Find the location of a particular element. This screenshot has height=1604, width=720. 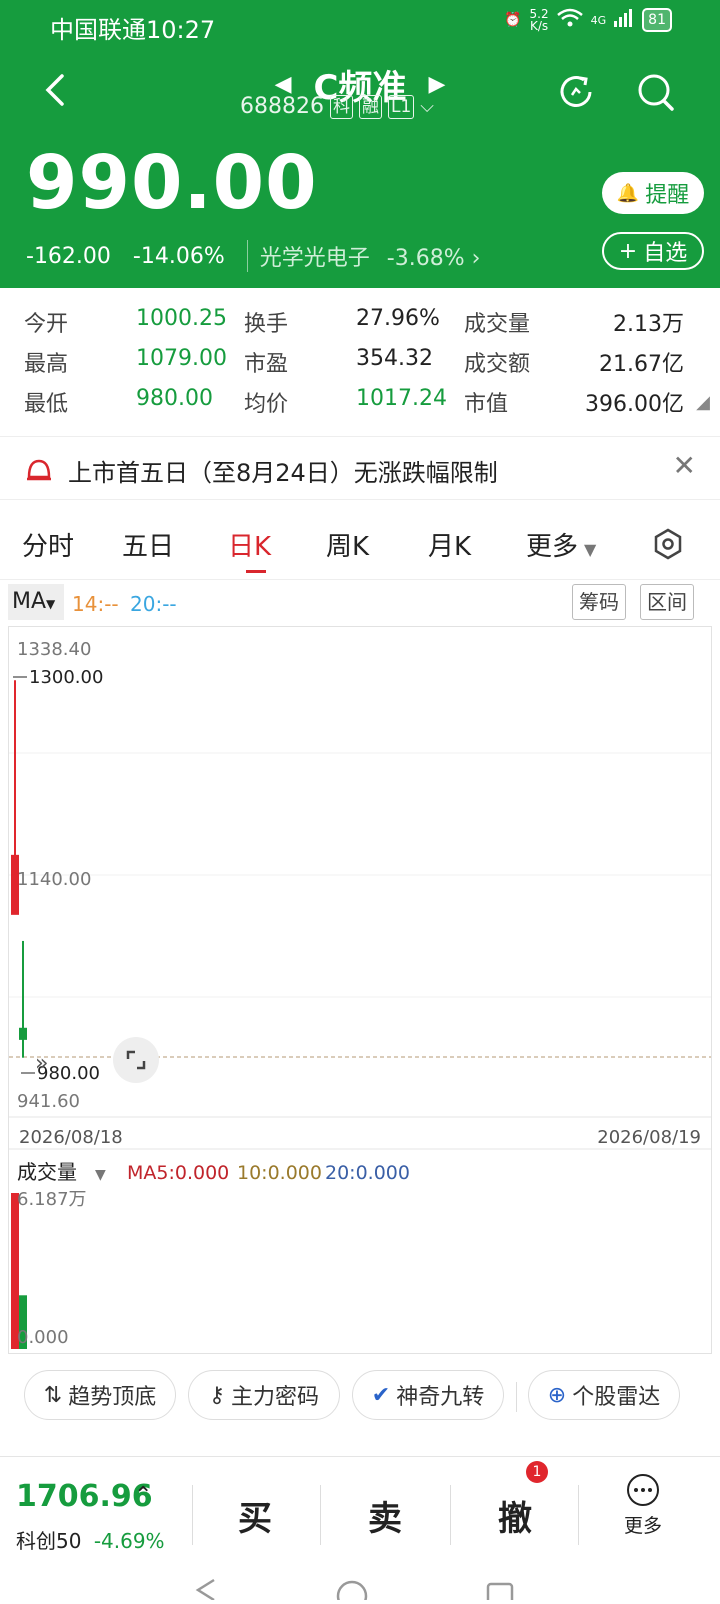

date-start-label: 2026/08/18 is located at coordinates (71, 1137).